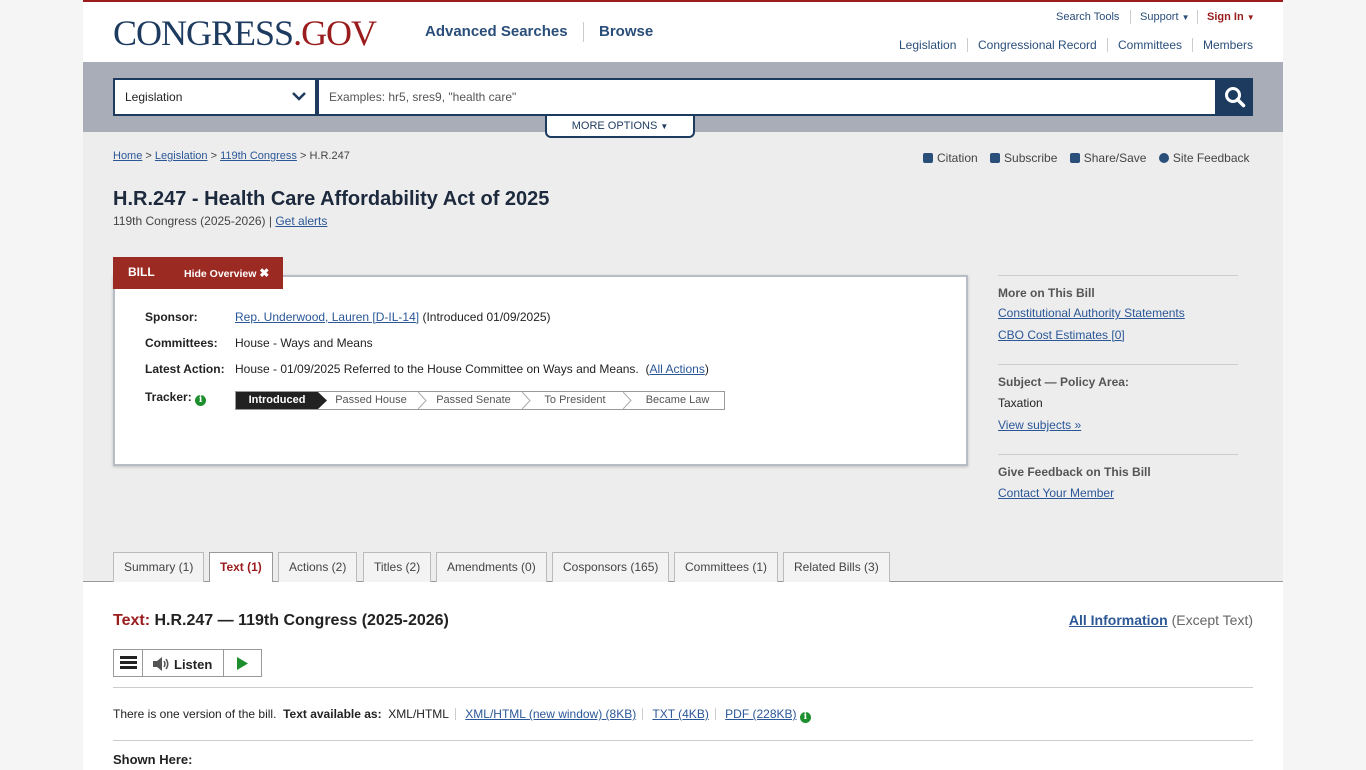  What do you see at coordinates (760, 714) in the screenshot?
I see `format-pdf-link: PDF (228KB)` at bounding box center [760, 714].